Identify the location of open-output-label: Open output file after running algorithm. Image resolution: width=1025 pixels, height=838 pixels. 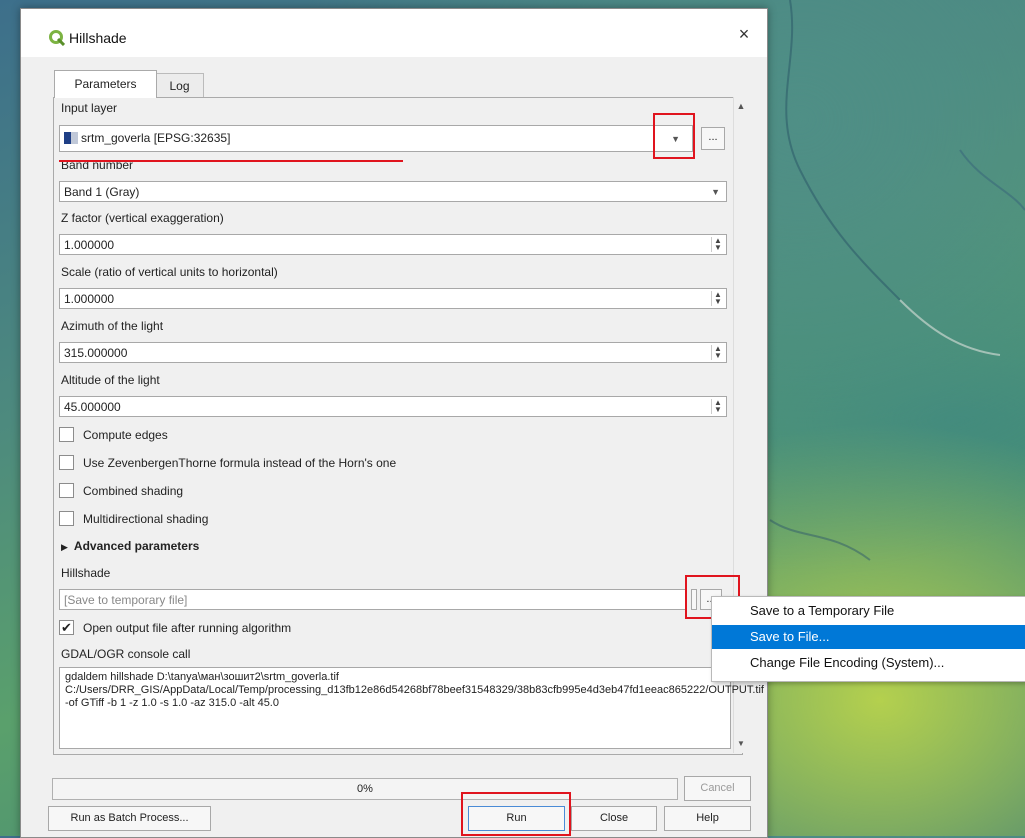
(187, 628).